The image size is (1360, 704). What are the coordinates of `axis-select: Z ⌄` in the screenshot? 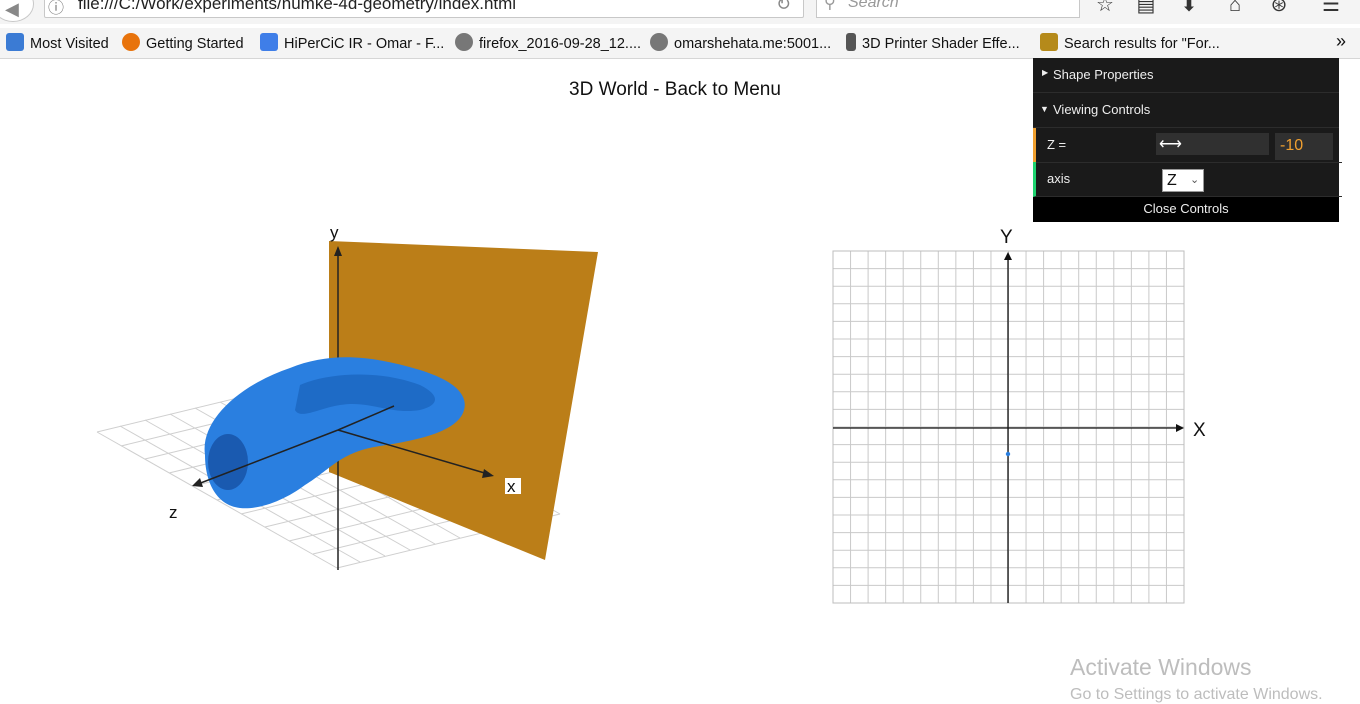 It's located at (1183, 180).